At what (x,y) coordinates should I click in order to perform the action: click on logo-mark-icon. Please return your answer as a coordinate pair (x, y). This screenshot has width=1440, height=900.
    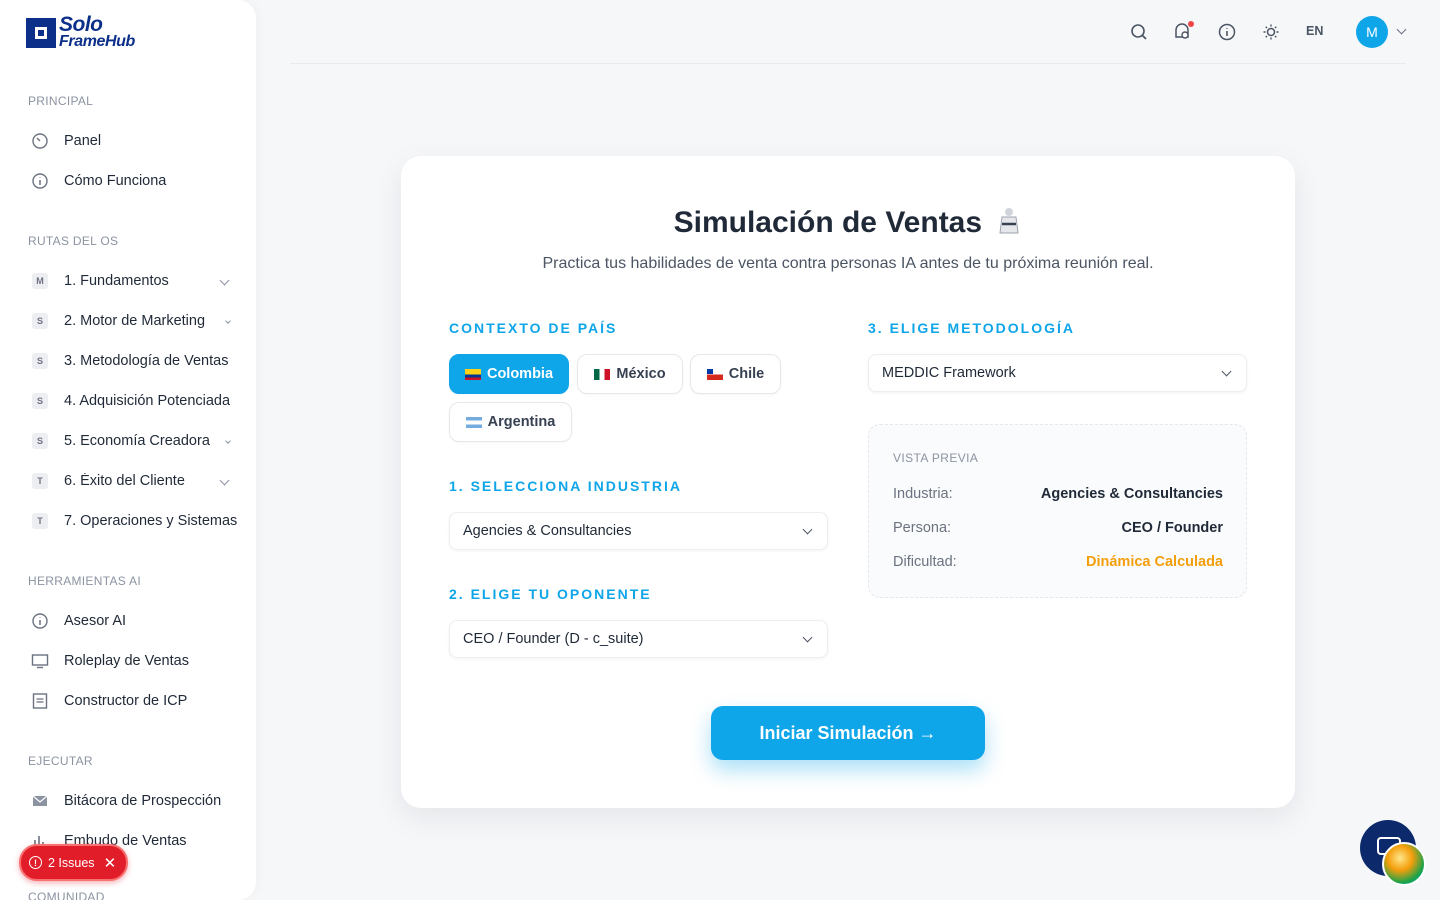
    Looking at the image, I should click on (41, 33).